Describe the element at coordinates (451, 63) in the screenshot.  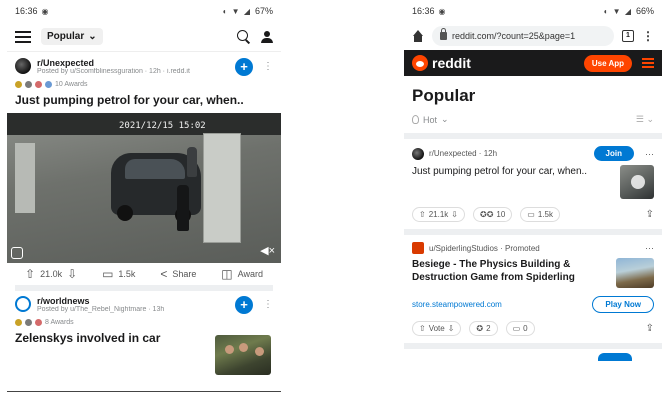
I see `reddit-wordmark: reddit` at that location.